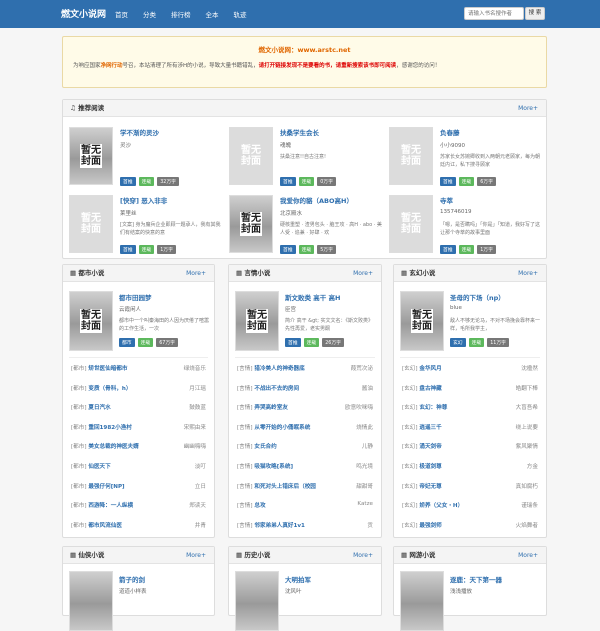 This screenshot has width=600, height=631. What do you see at coordinates (430, 428) in the screenshot?
I see `item-title-link: 逍遥三千` at bounding box center [430, 428].